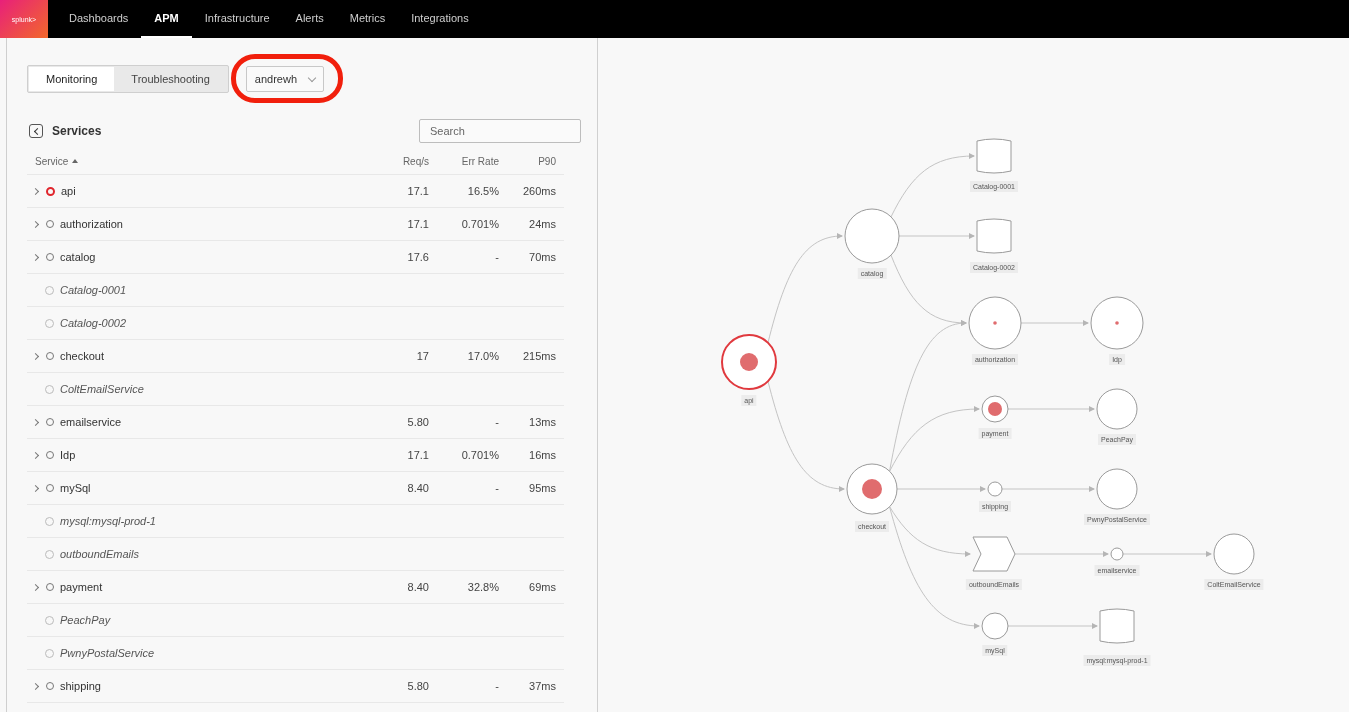 This screenshot has height=712, width=1349. Describe the element at coordinates (91, 422) in the screenshot. I see `service-name: emailservice` at that location.